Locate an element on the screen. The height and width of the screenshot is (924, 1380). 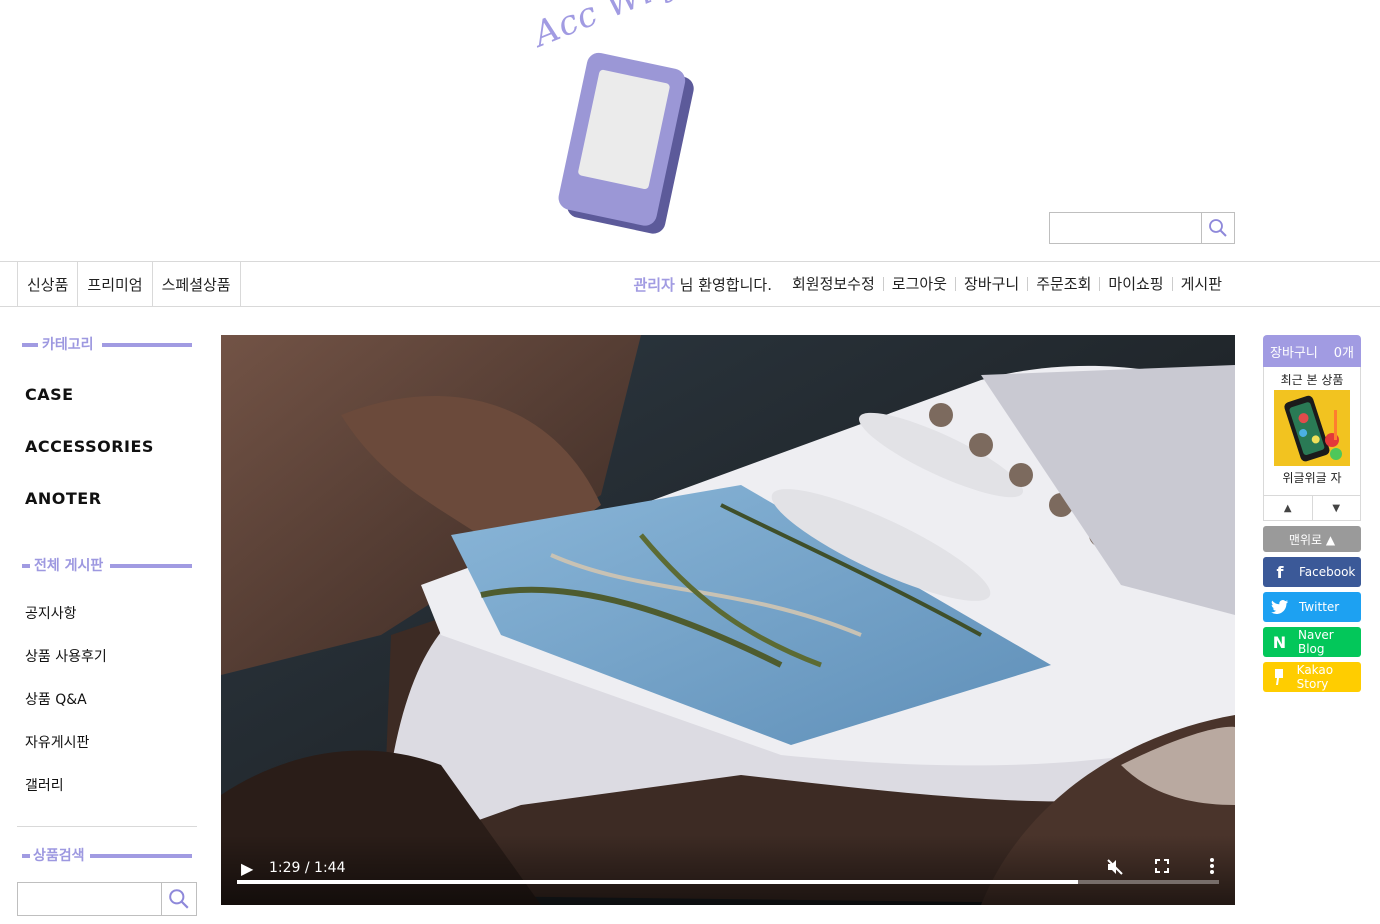
share-naver-blog-button: N Naver Blog is located at coordinates (1312, 642).